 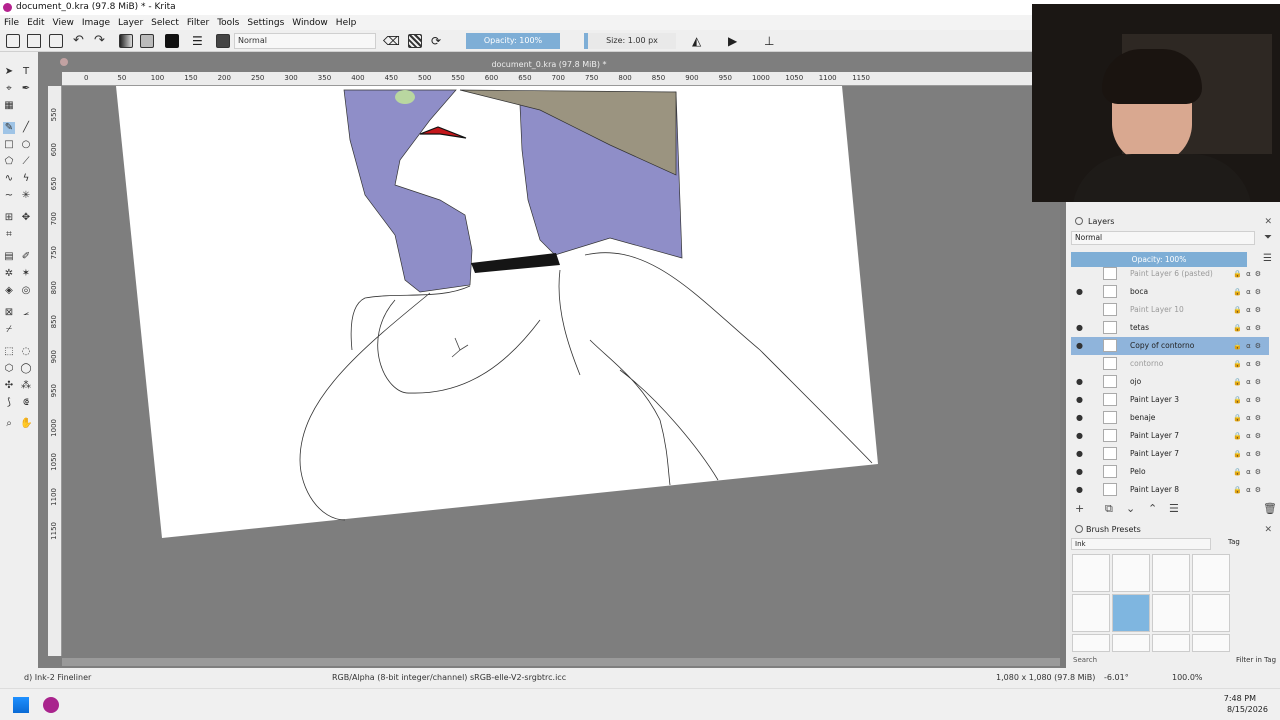 I want to click on layer-row: ● boca 🔒α⚙, so click(x=1170, y=292).